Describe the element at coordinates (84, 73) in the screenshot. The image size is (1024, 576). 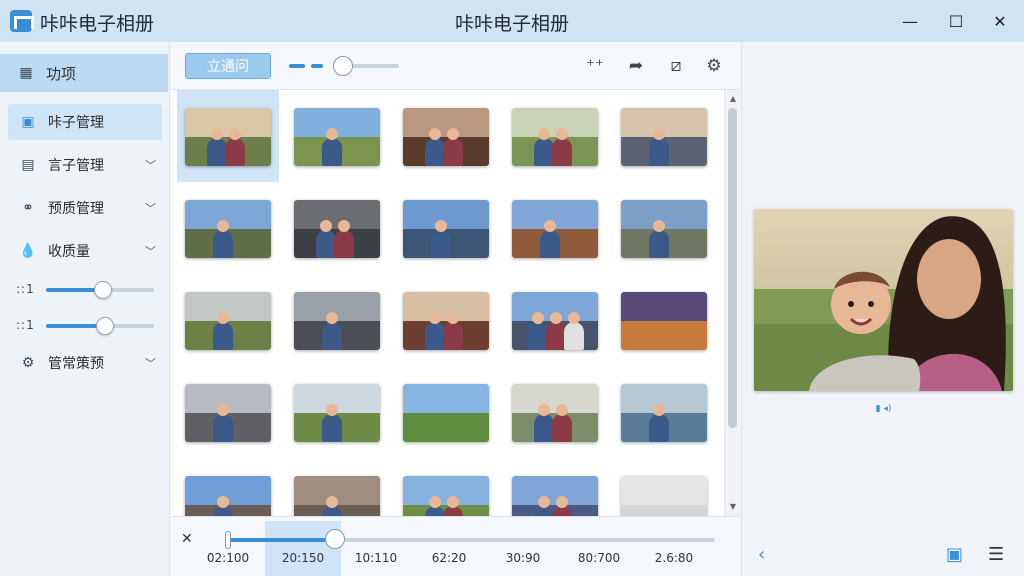
I see `sidebar-header: ▦ 功项` at that location.